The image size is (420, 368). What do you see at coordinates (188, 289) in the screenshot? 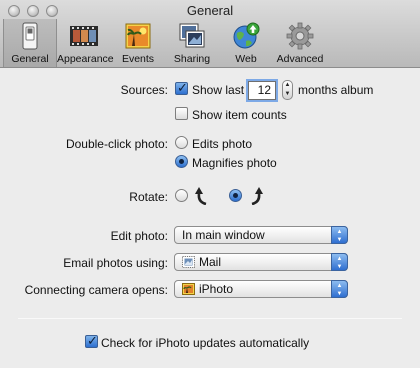
I see `iphoto-icon` at bounding box center [188, 289].